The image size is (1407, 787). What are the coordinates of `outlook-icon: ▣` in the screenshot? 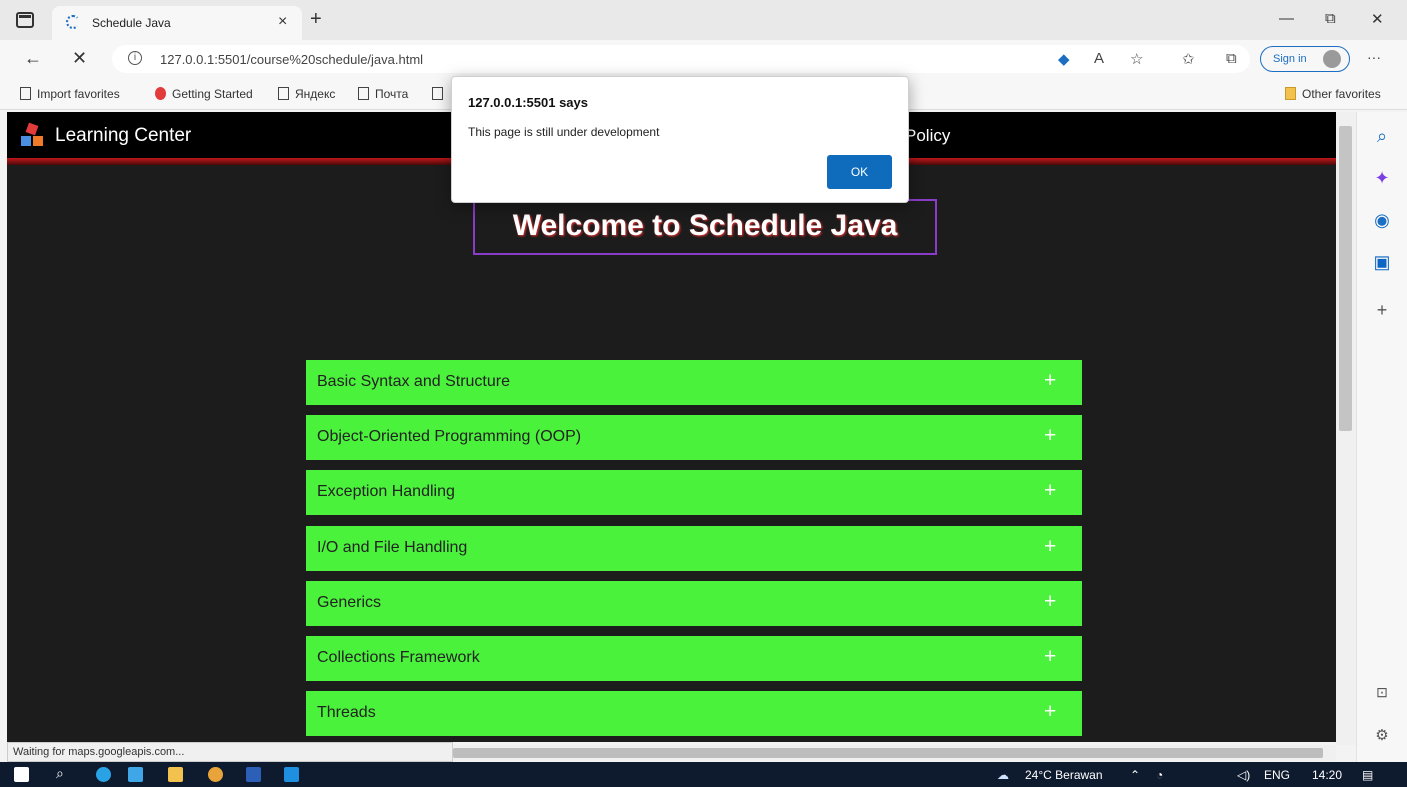 It's located at (1382, 262).